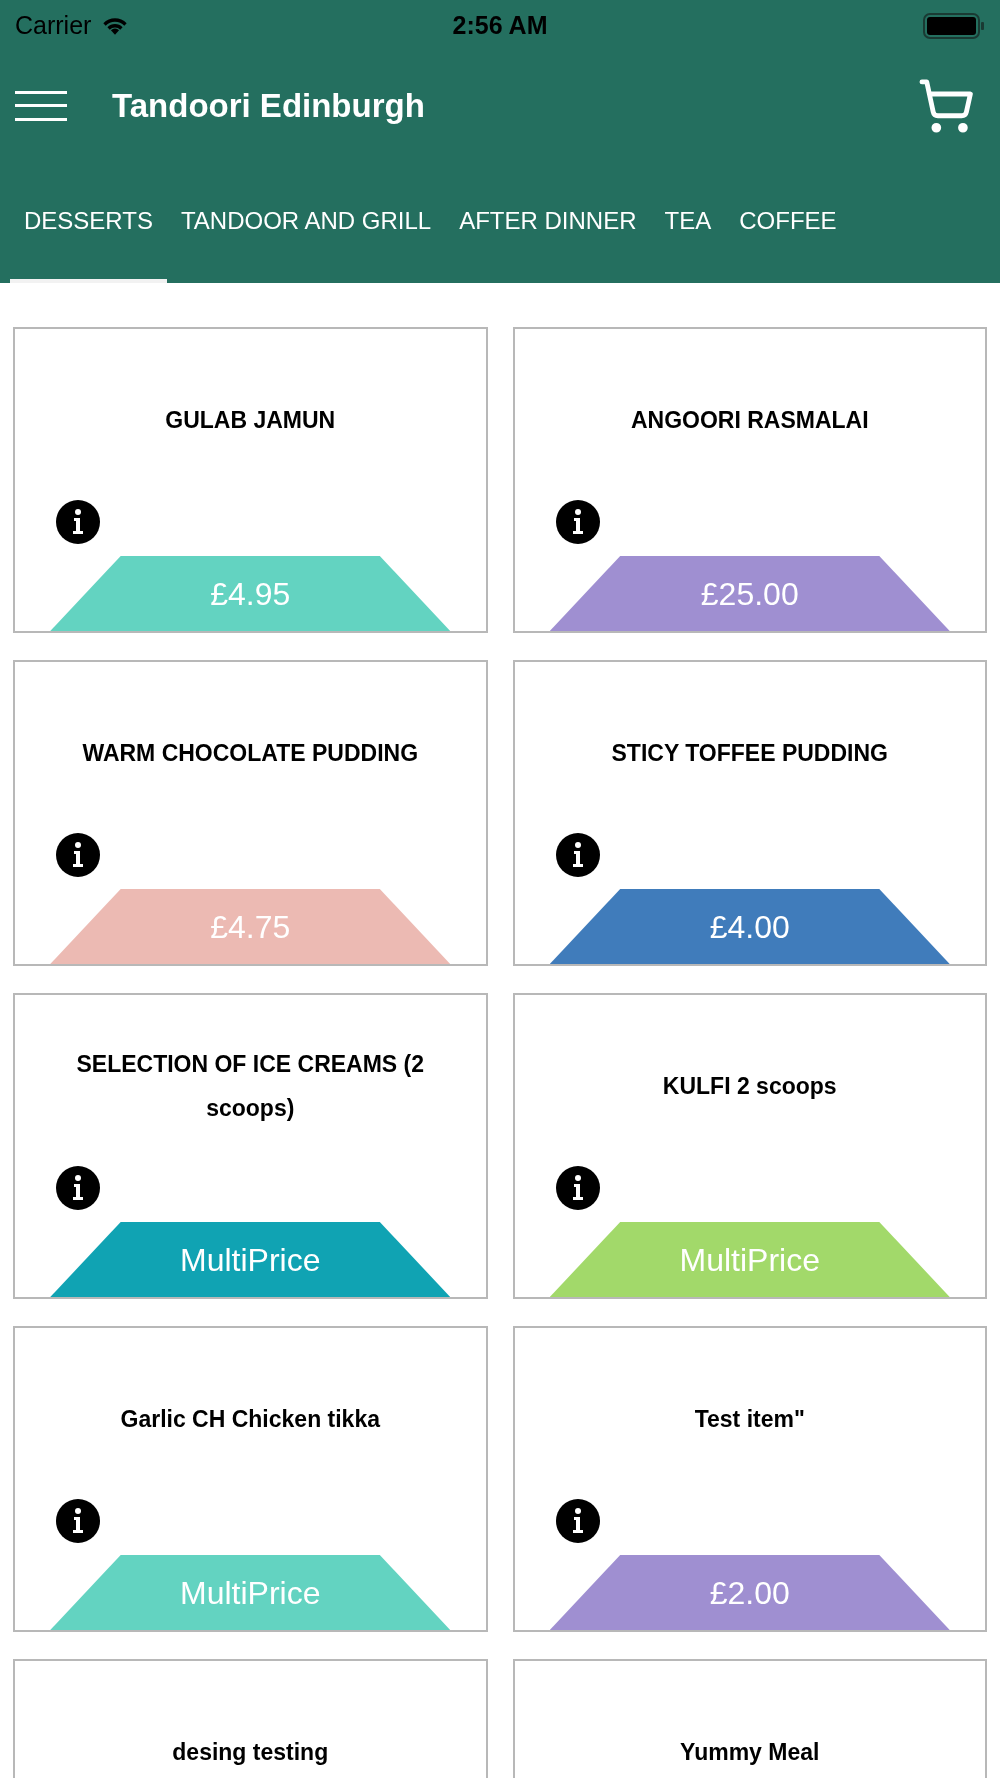  What do you see at coordinates (250, 1419) in the screenshot?
I see `item-name: Garlic CH Chicken tikka` at bounding box center [250, 1419].